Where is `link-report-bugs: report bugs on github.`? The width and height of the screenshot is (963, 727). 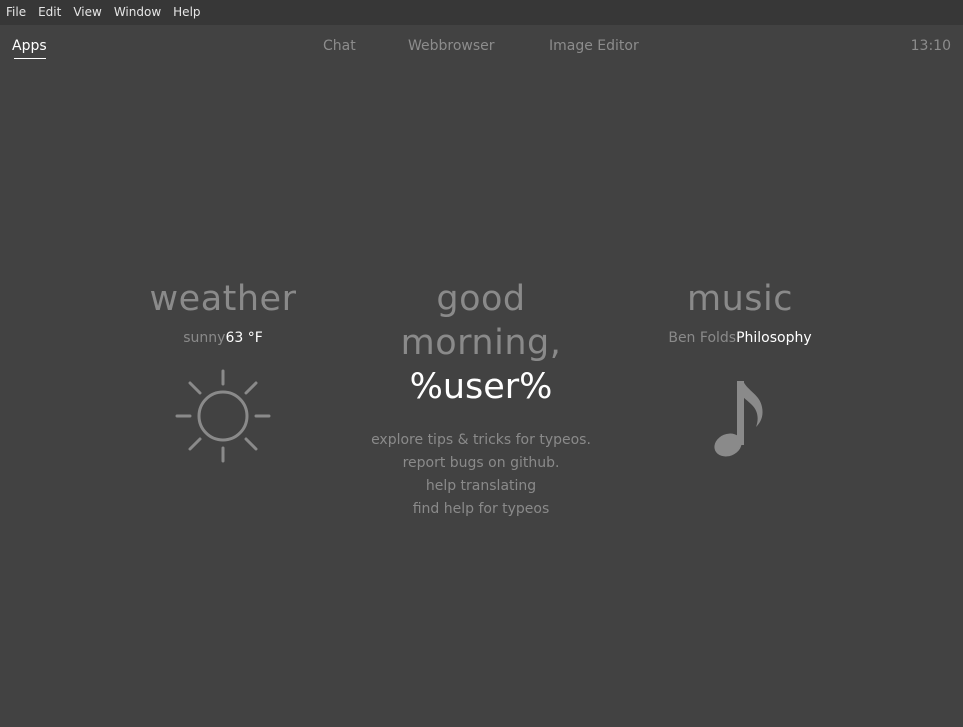
link-report-bugs: report bugs on github. is located at coordinates (481, 463).